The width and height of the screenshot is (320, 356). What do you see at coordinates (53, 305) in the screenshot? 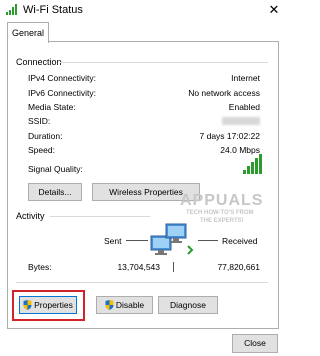
I see `properties-label: Properties` at bounding box center [53, 305].